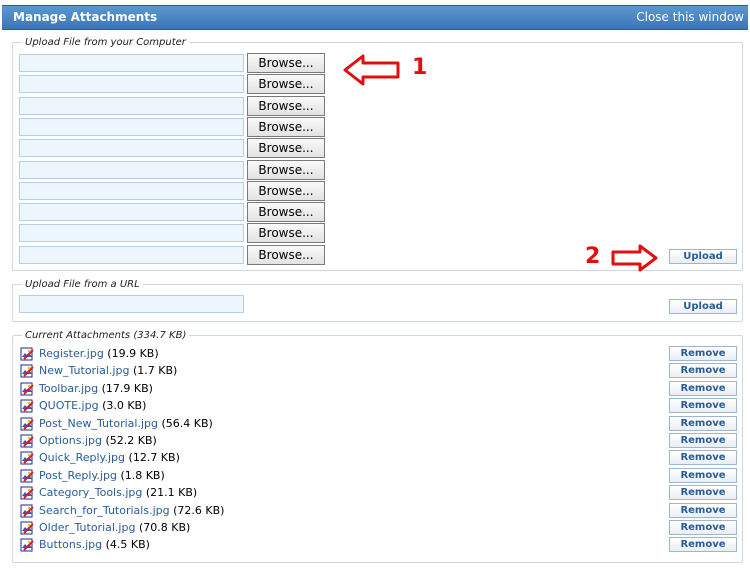 This screenshot has height=570, width=750. What do you see at coordinates (82, 284) in the screenshot?
I see `upload-url-legend: Upload File from a URL` at bounding box center [82, 284].